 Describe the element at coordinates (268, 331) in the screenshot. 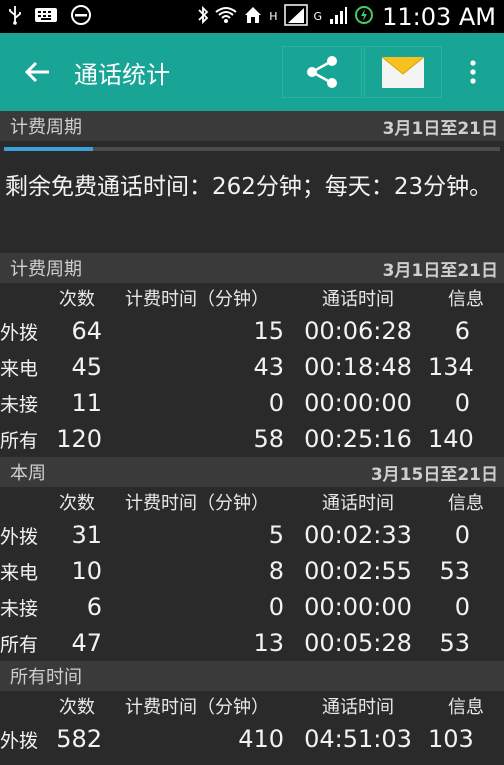

I see `cell-billed: 15` at that location.